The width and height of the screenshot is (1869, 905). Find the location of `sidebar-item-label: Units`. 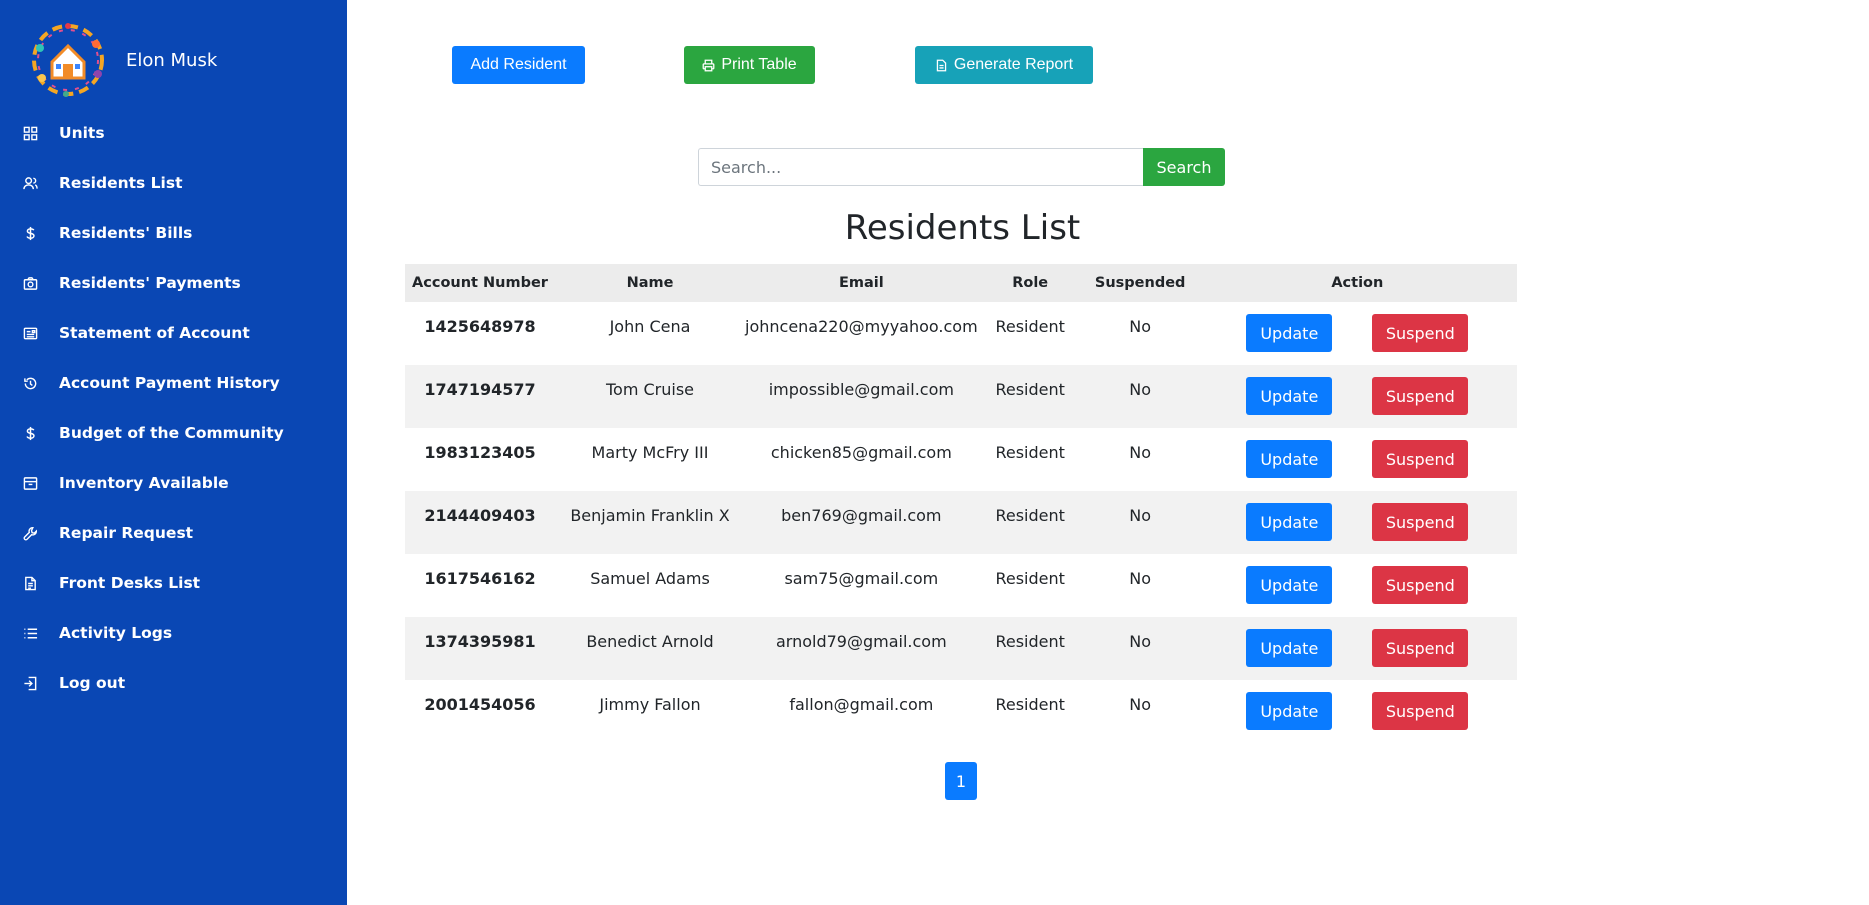

sidebar-item-label: Units is located at coordinates (82, 133).